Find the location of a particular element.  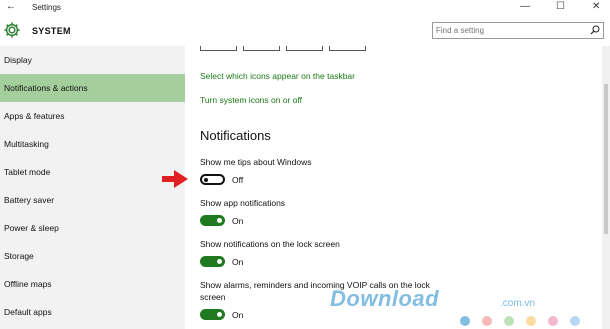

sidebar-item-battery-saver: Battery saver is located at coordinates (92, 200).